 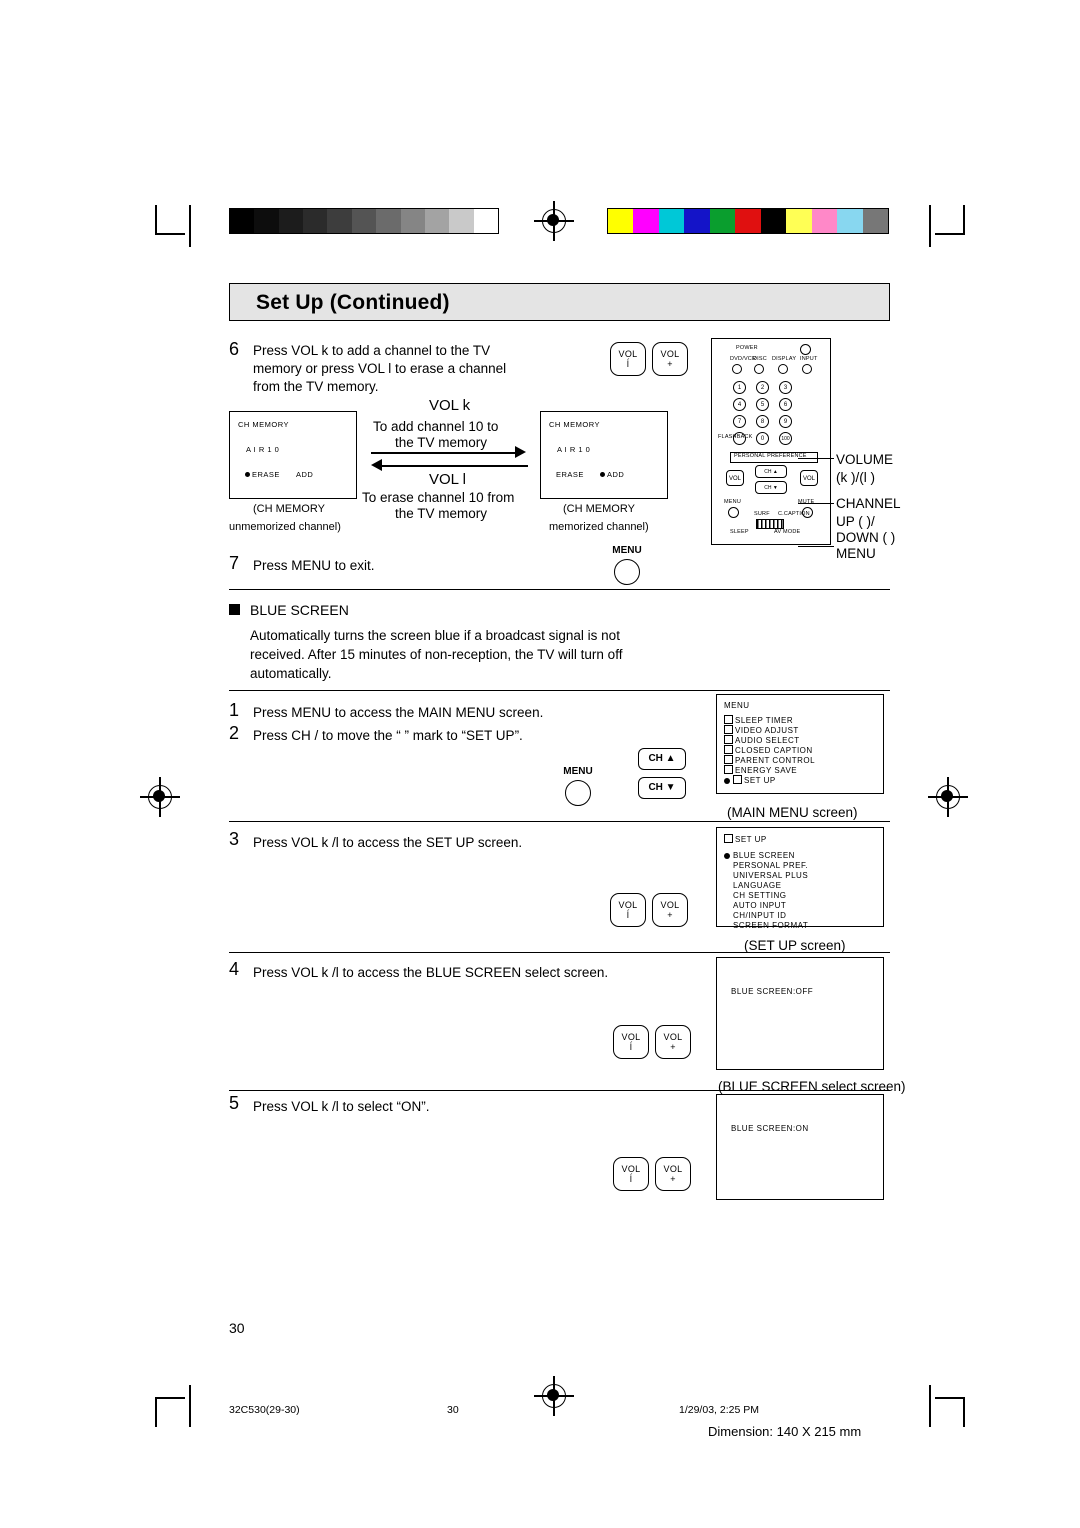 What do you see at coordinates (264, 424) in the screenshot?
I see `ch-memory-left-header: CH MEMORY` at bounding box center [264, 424].